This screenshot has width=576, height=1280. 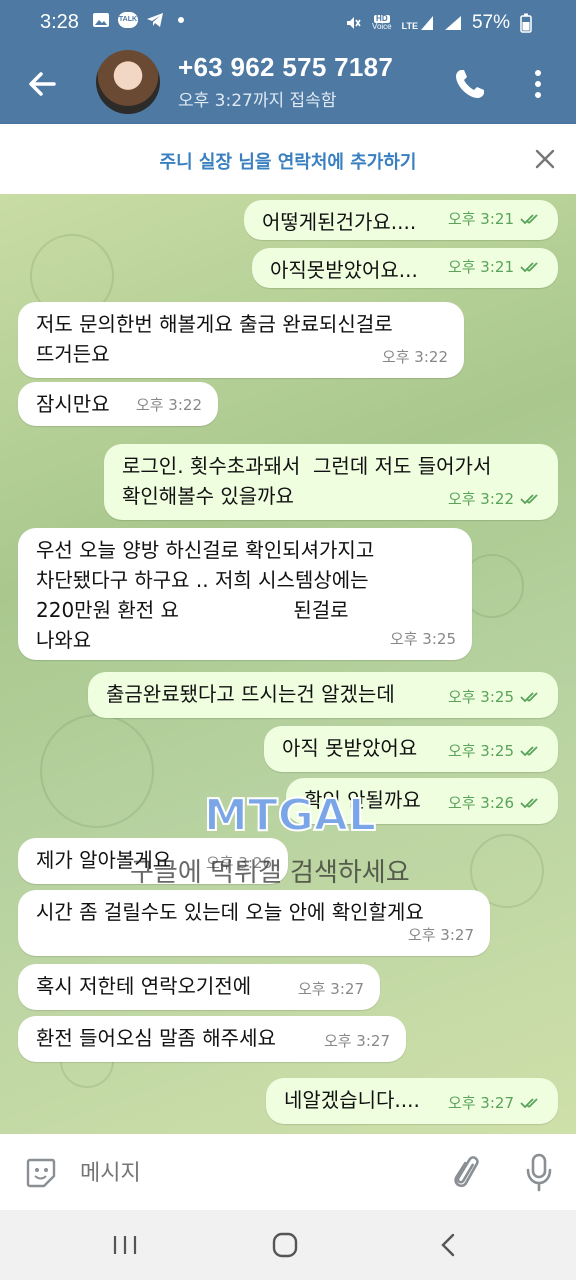 What do you see at coordinates (101, 20) in the screenshot?
I see `gallery-icon` at bounding box center [101, 20].